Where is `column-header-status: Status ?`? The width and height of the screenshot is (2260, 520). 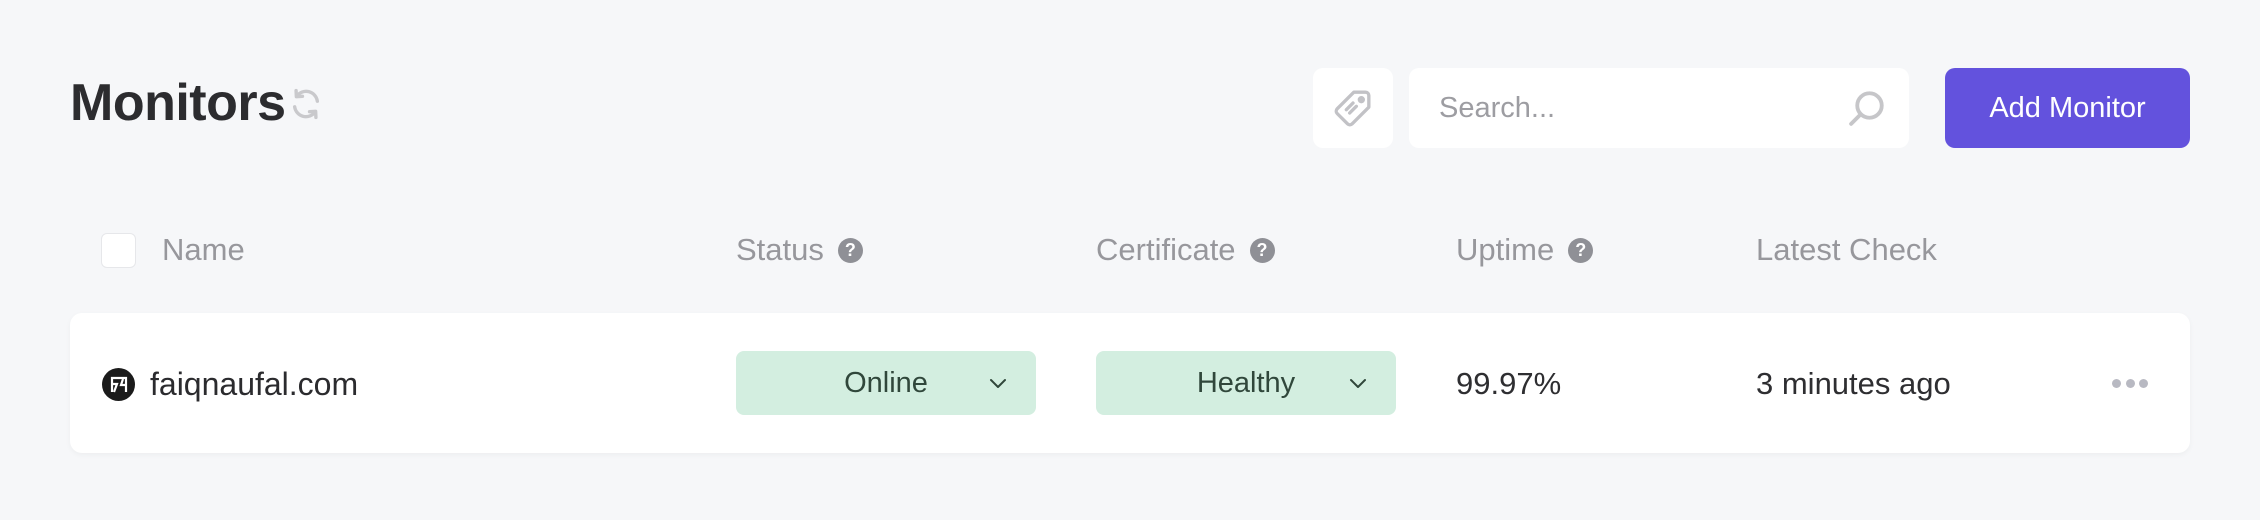 column-header-status: Status ? is located at coordinates (799, 250).